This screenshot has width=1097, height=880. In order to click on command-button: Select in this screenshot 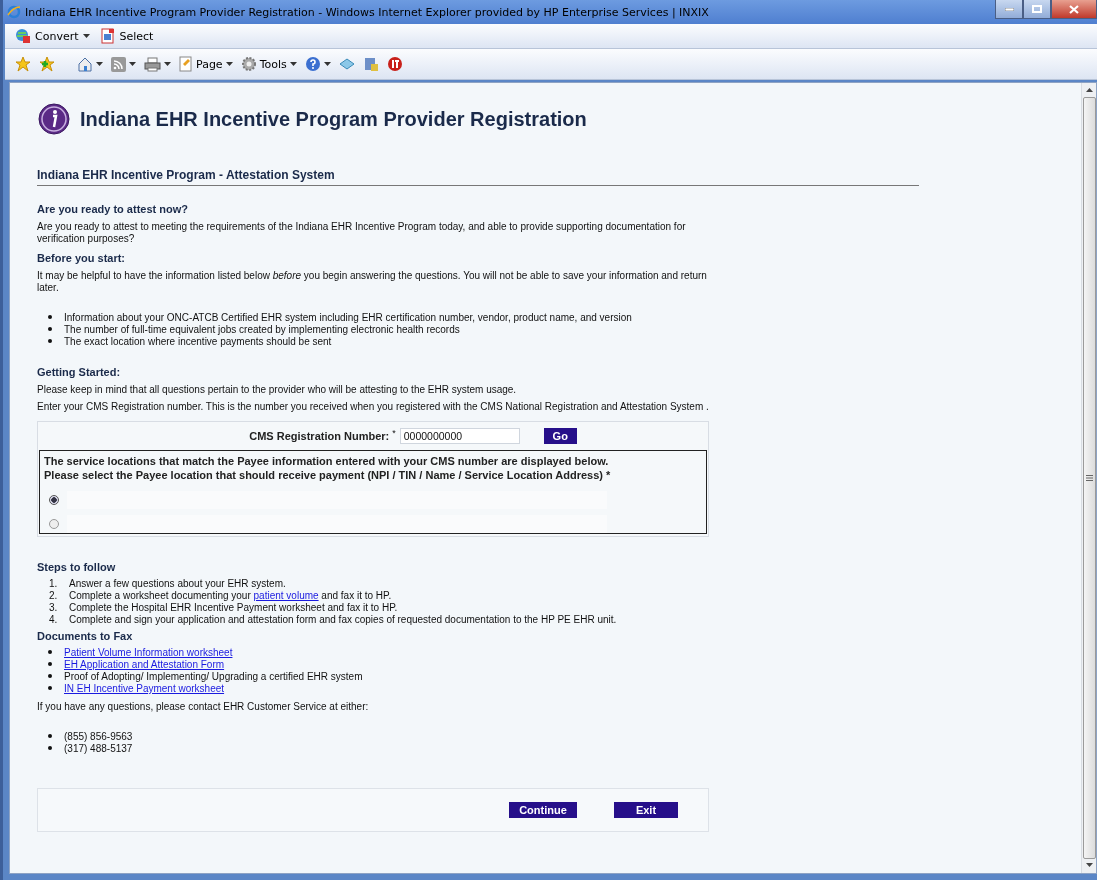, I will do `click(136, 36)`.